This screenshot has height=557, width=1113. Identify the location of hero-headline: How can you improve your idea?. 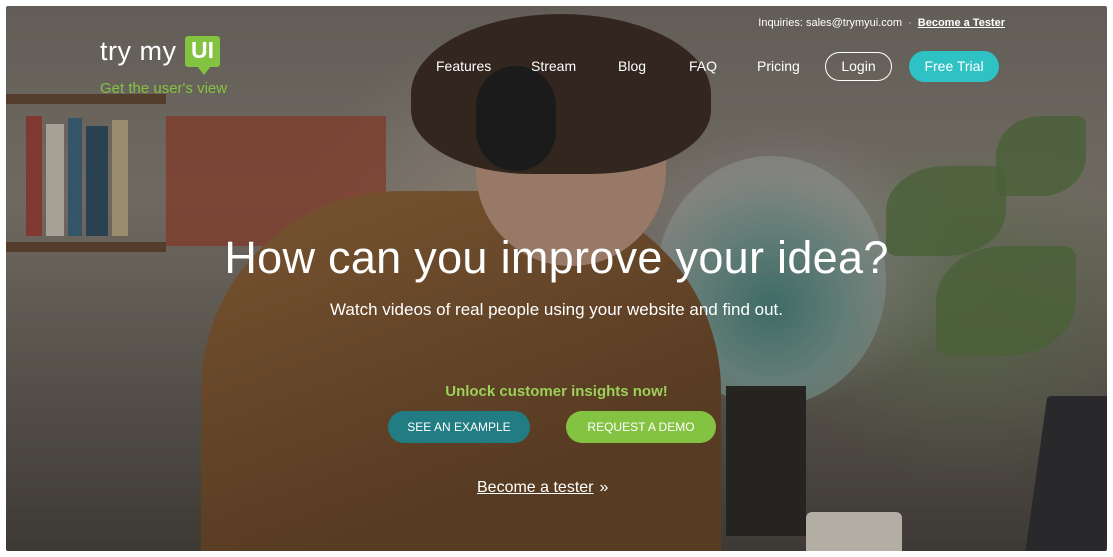
(556, 257).